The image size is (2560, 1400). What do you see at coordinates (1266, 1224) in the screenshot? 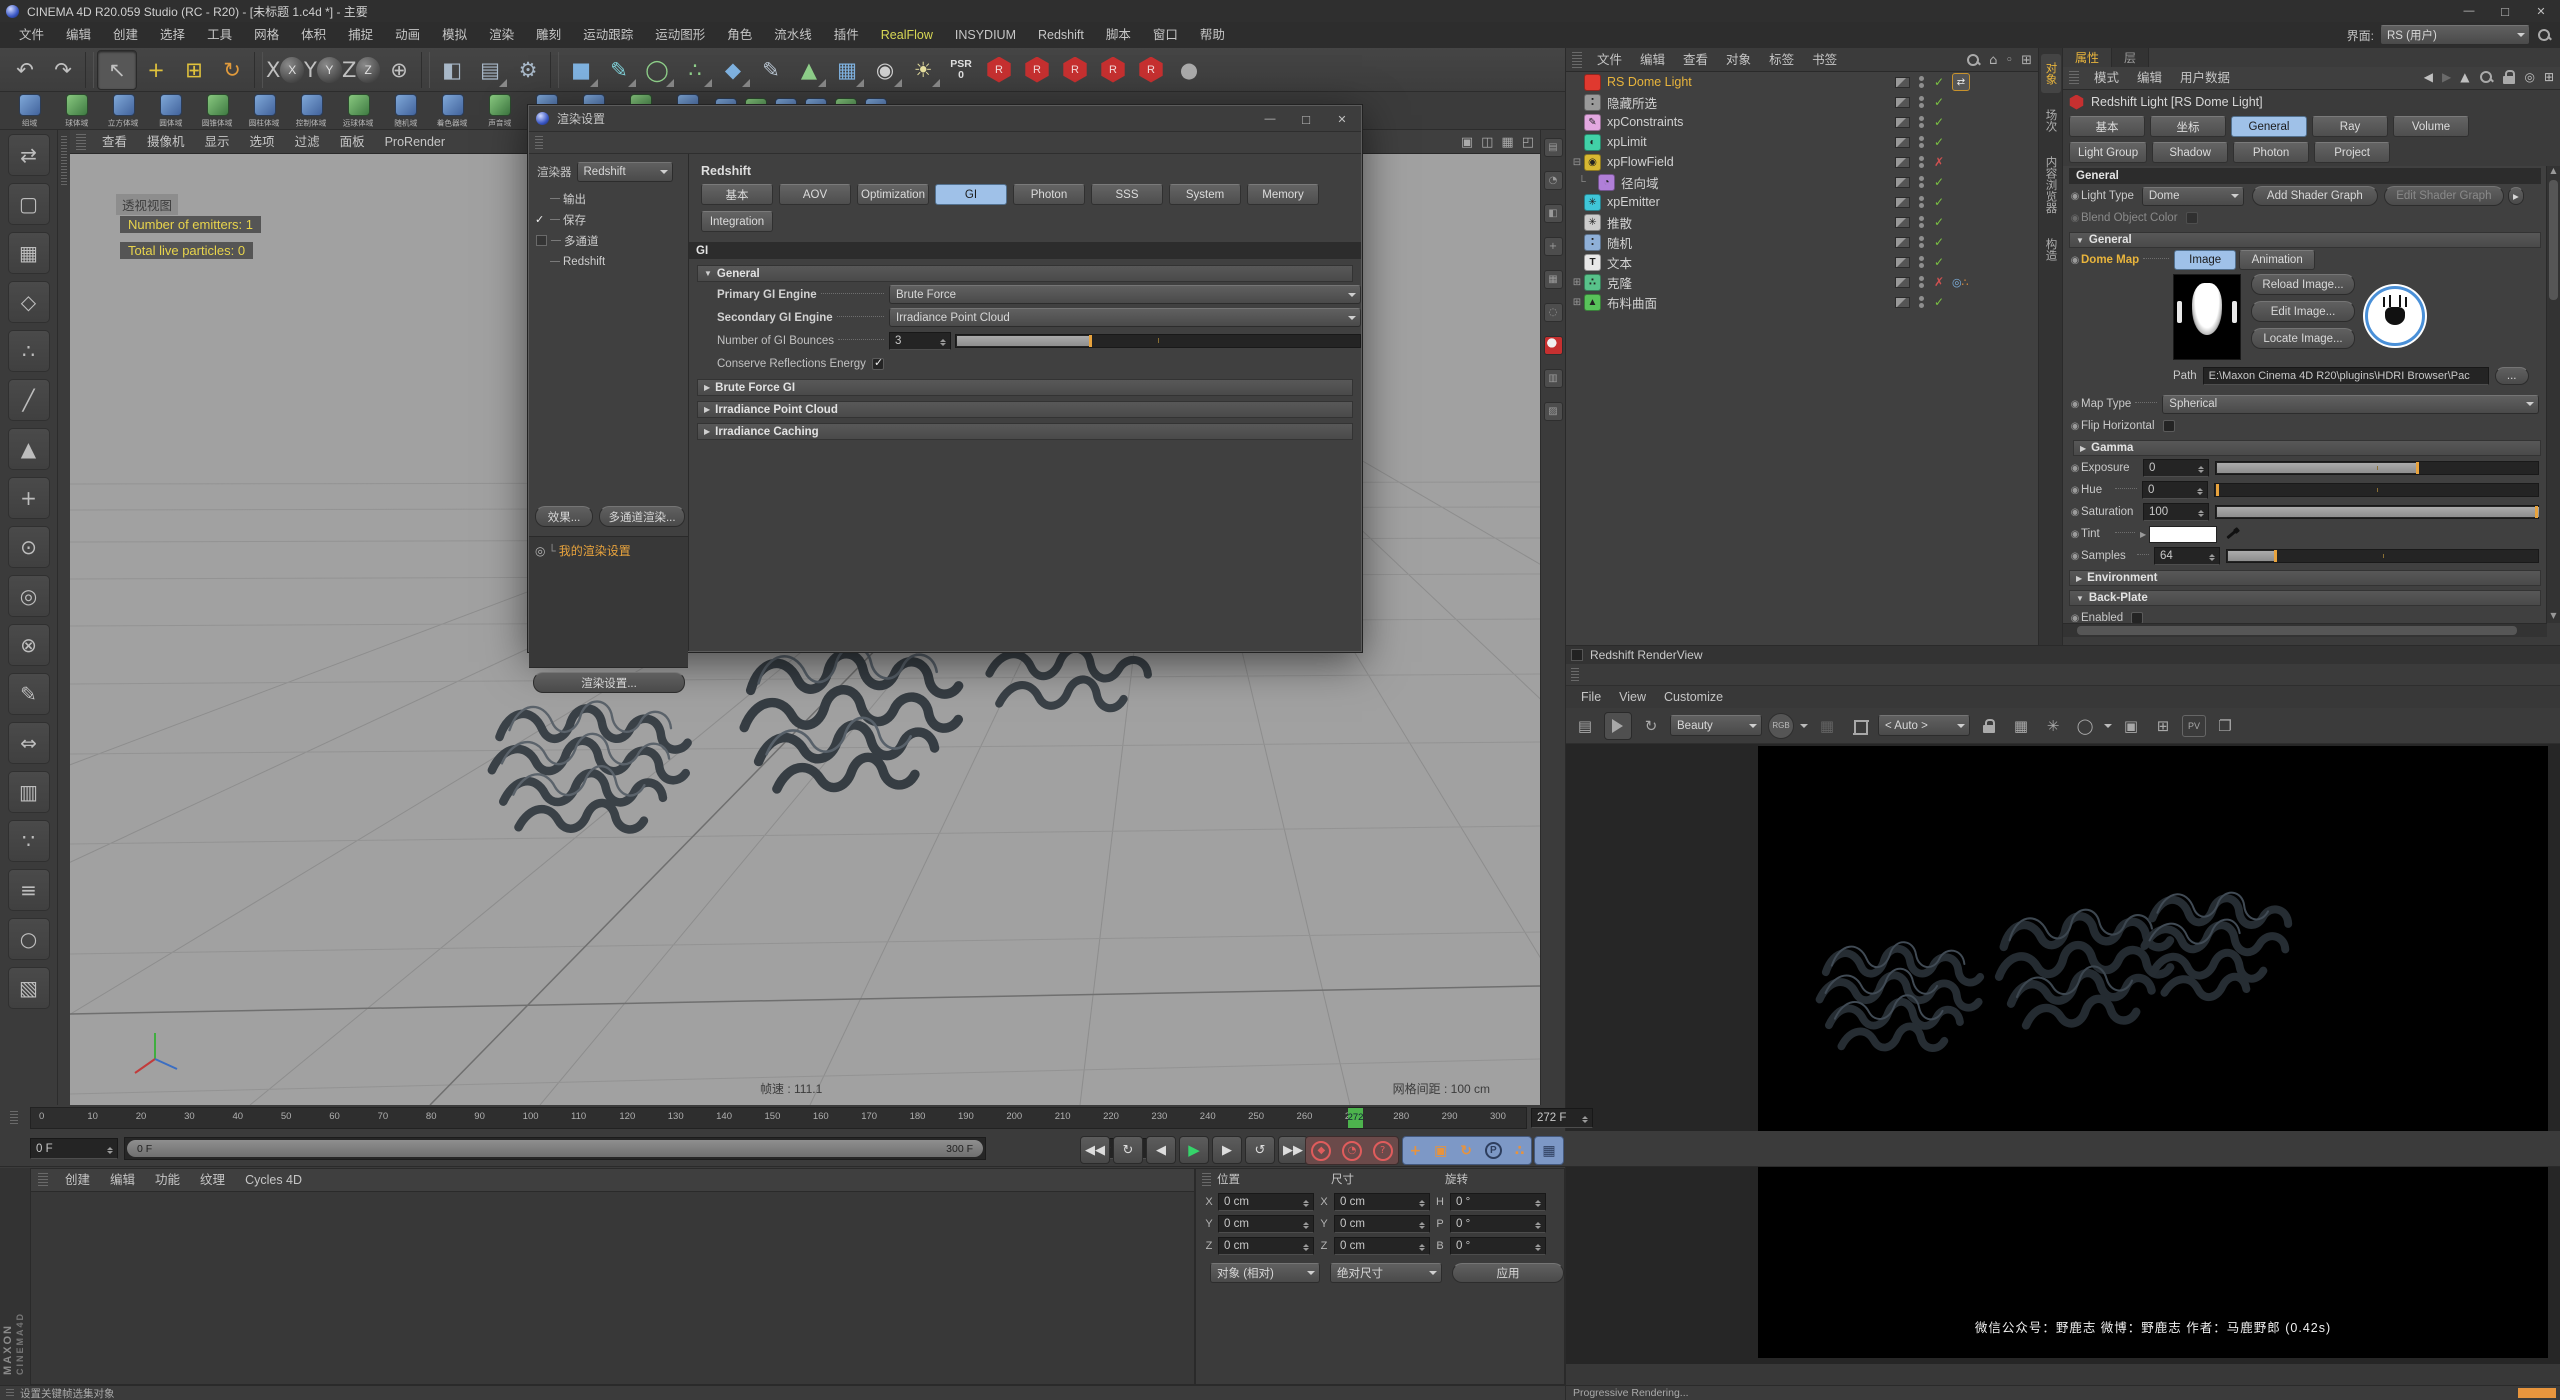
I see `pos-y-field: 0 cm` at bounding box center [1266, 1224].